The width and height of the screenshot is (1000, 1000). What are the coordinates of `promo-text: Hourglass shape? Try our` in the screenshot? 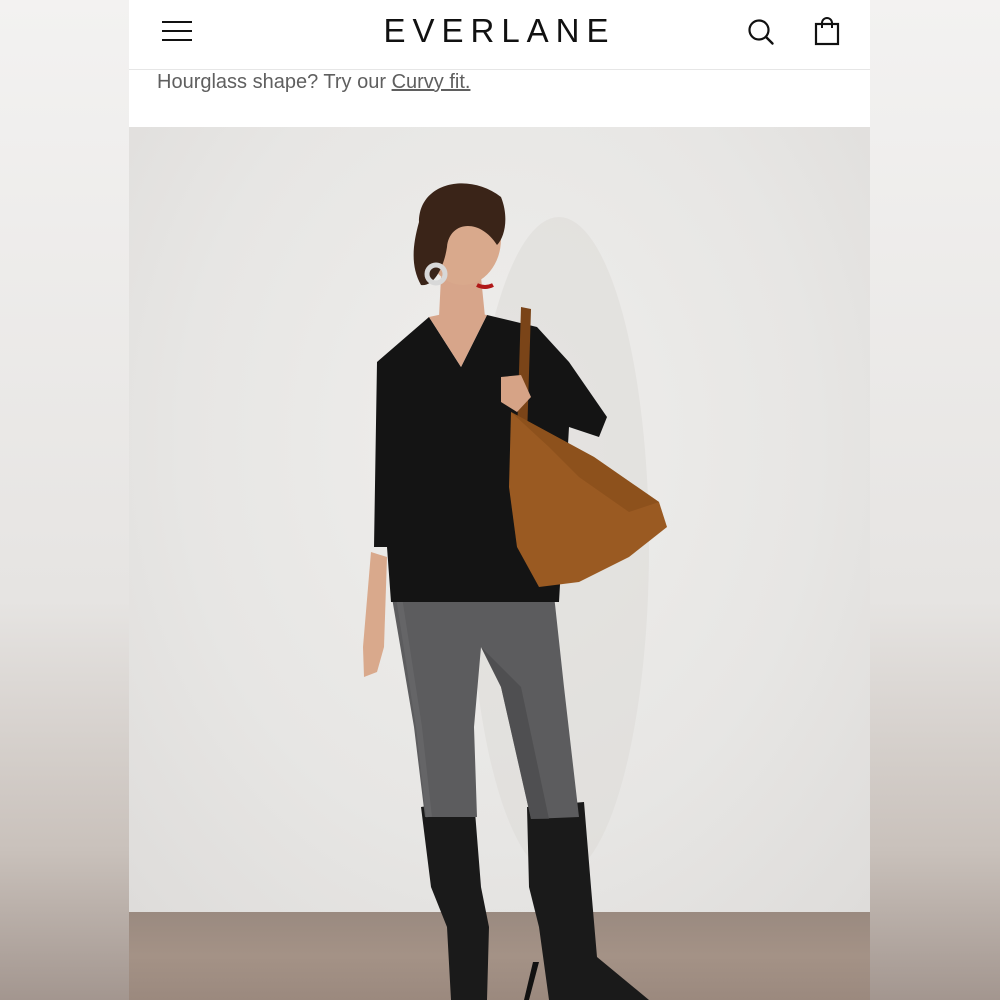 It's located at (274, 82).